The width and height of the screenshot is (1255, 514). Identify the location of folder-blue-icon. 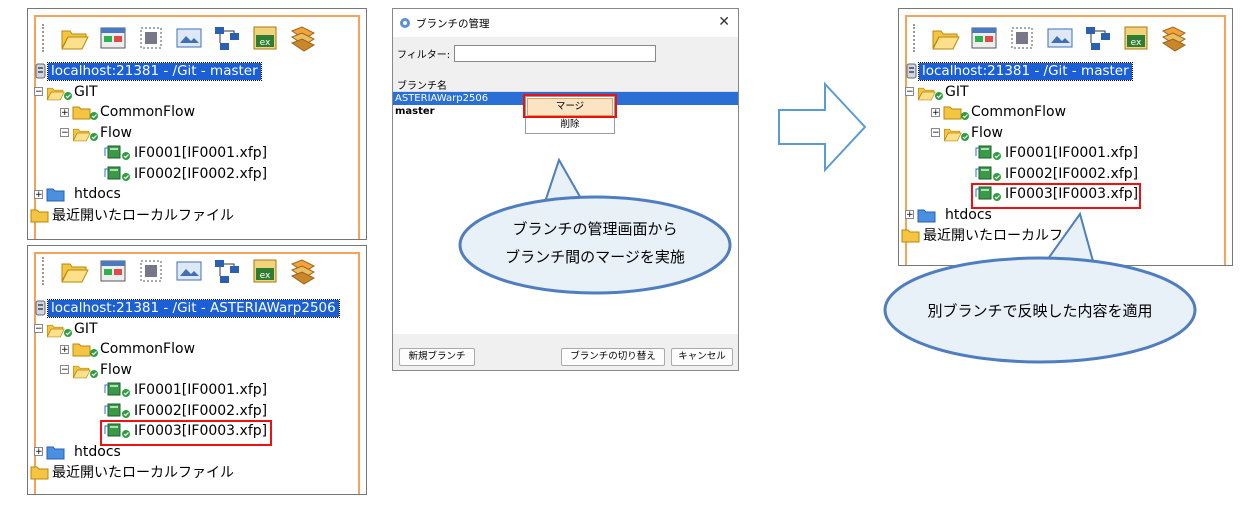
(55, 195).